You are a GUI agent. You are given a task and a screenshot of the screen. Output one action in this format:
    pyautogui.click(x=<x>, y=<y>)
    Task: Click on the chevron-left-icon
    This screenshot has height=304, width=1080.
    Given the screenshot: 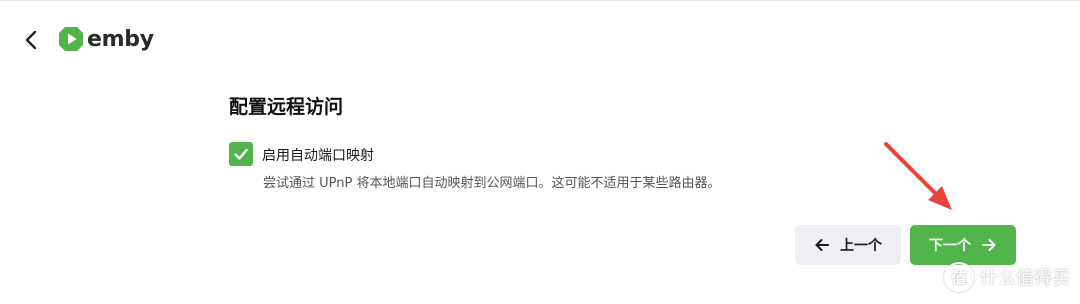 What is the action you would take?
    pyautogui.click(x=31, y=40)
    